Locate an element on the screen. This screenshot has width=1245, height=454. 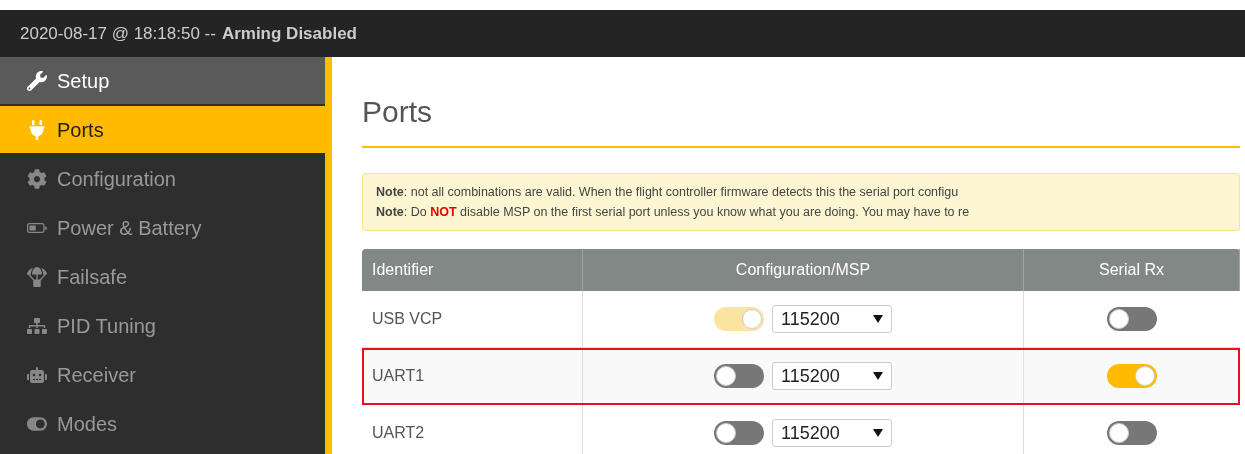
parachute-icon is located at coordinates (37, 276).